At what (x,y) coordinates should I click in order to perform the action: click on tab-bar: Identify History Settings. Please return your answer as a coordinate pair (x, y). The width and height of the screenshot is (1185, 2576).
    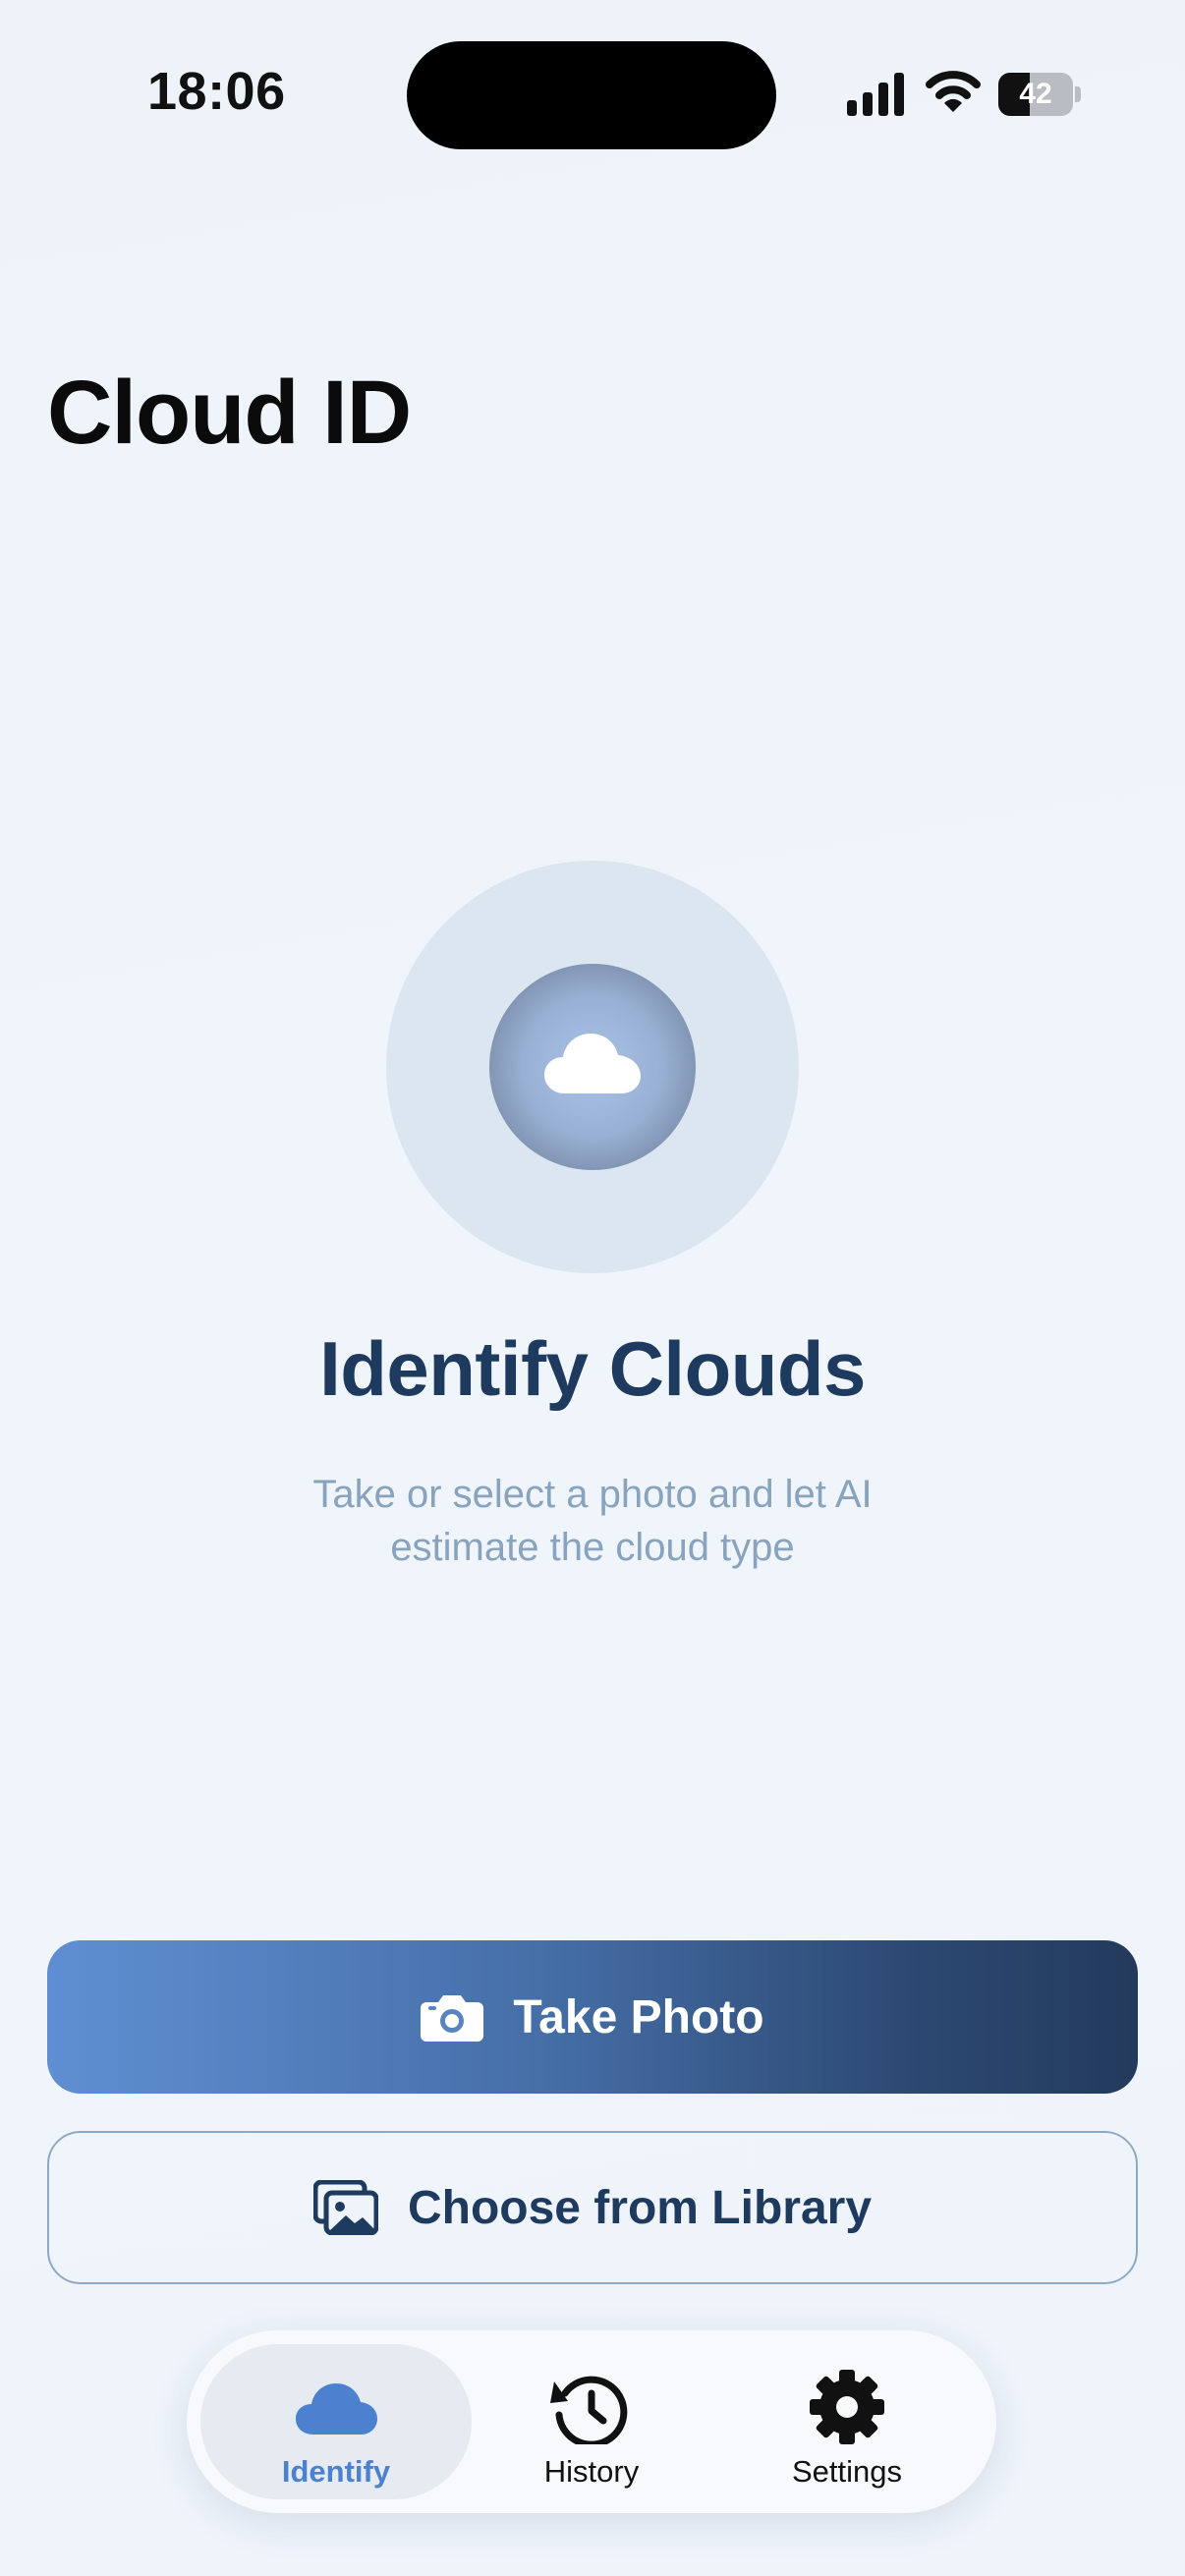
    Looking at the image, I should click on (592, 2421).